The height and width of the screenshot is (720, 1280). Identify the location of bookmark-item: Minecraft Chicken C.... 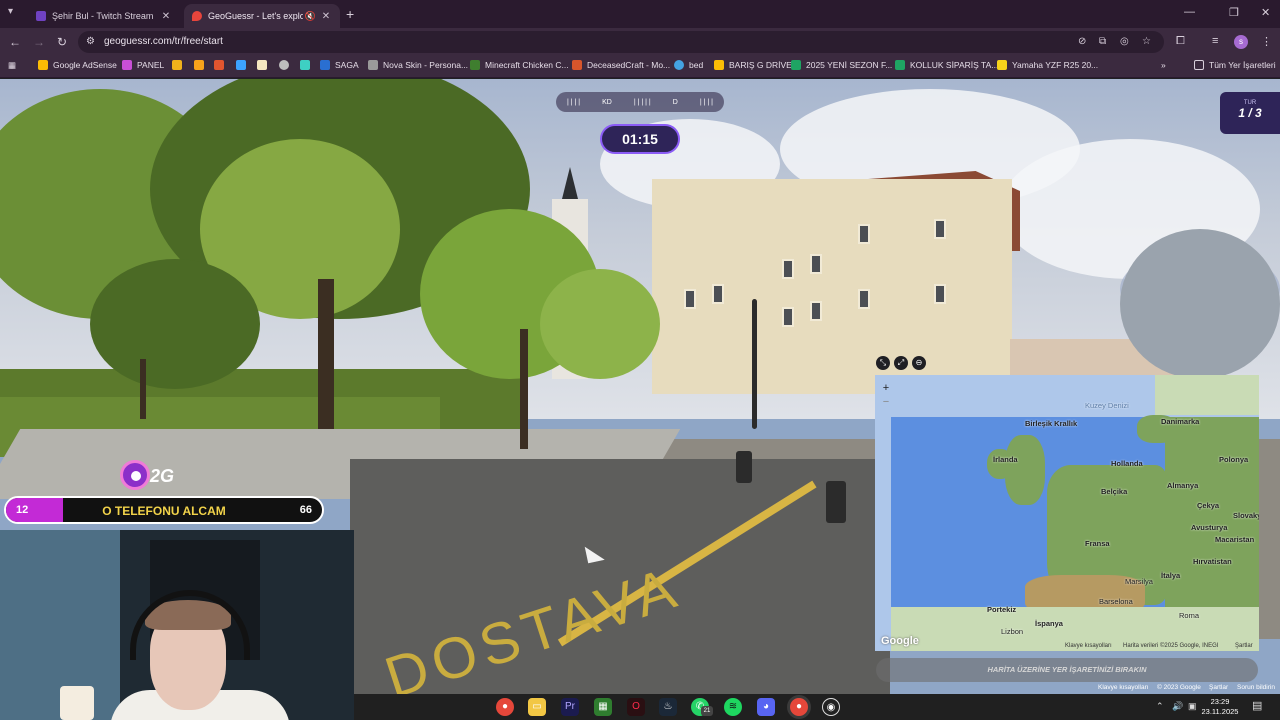
(519, 65).